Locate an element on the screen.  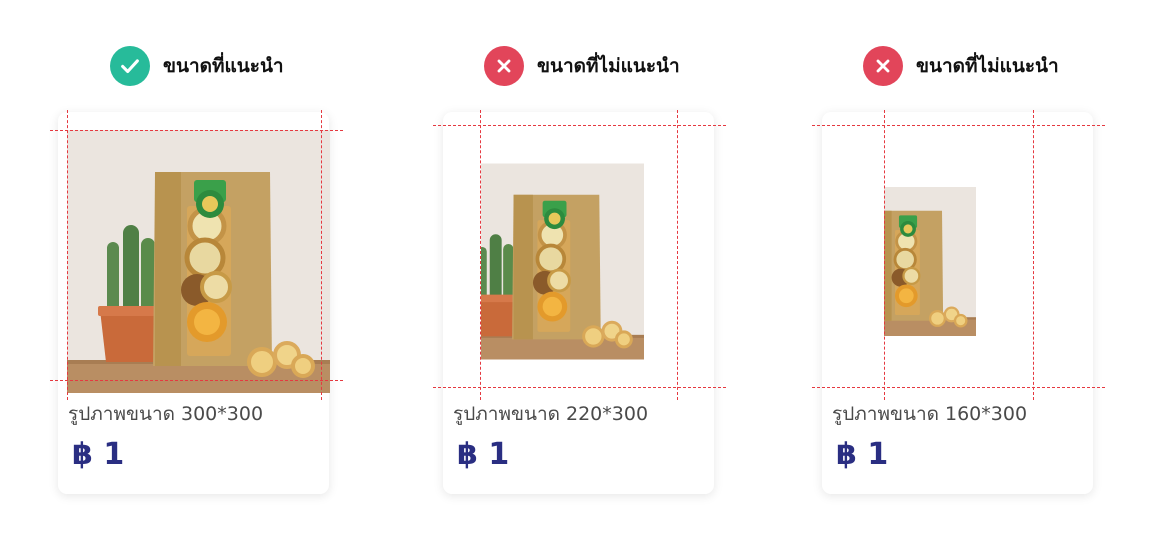
panel-header: ขนาดที่แนะนำ is located at coordinates (197, 66).